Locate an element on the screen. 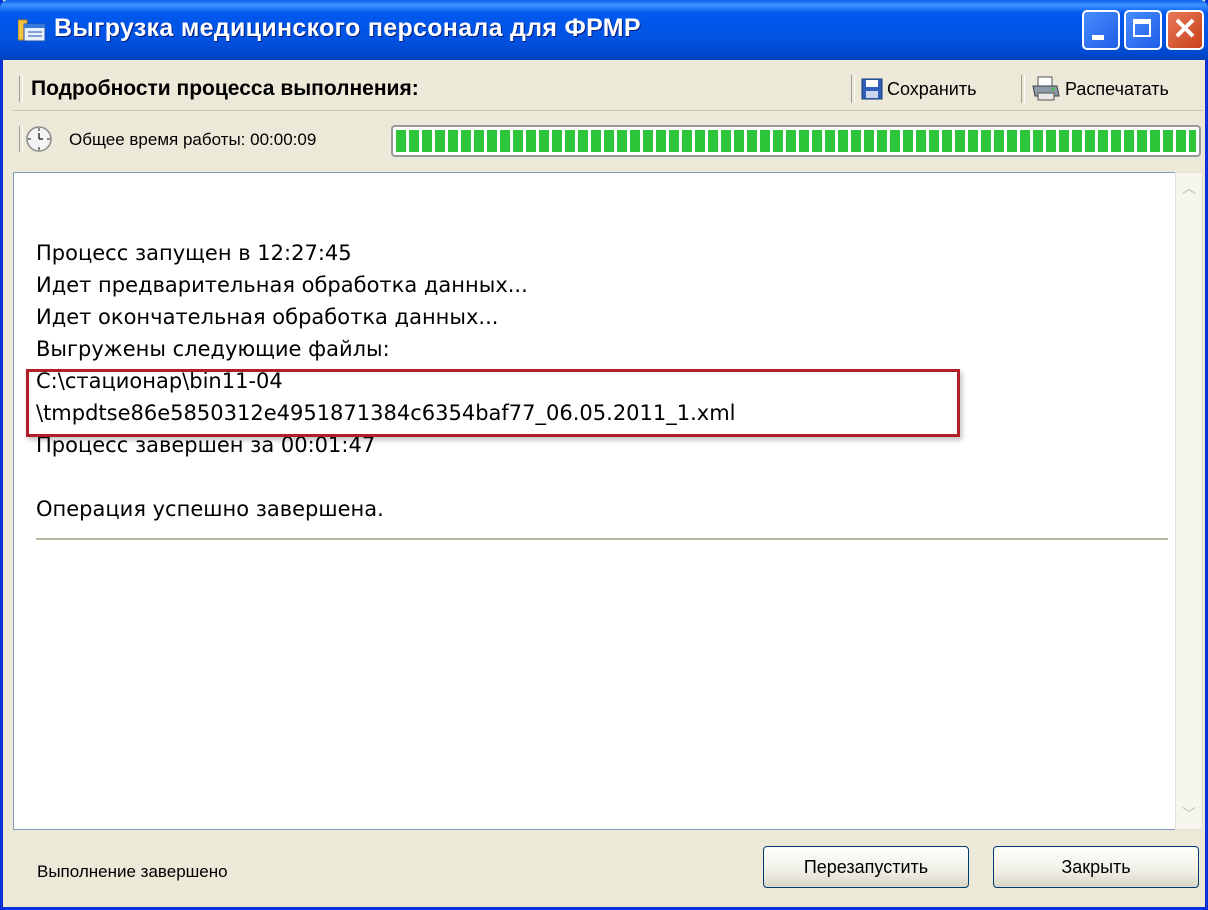 The height and width of the screenshot is (910, 1208). log-line: Операция успешно завершена. is located at coordinates (210, 509).